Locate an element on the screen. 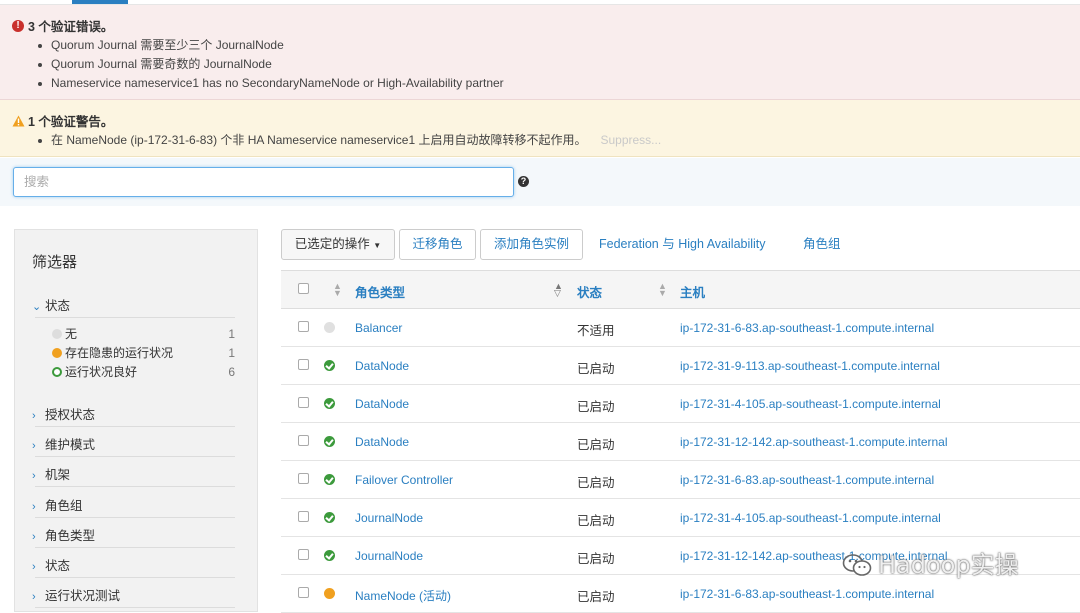 This screenshot has width=1080, height=613. filter-section-health-tests: › 运行状况测试 is located at coordinates (76, 594).